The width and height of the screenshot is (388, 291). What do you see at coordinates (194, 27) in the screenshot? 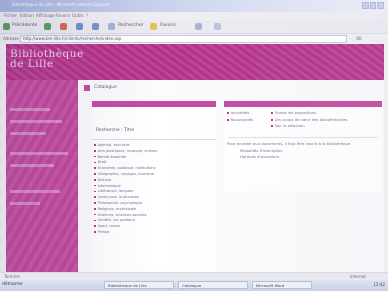
I see `toolbar: Précédente Rechercher Favoris` at bounding box center [194, 27].